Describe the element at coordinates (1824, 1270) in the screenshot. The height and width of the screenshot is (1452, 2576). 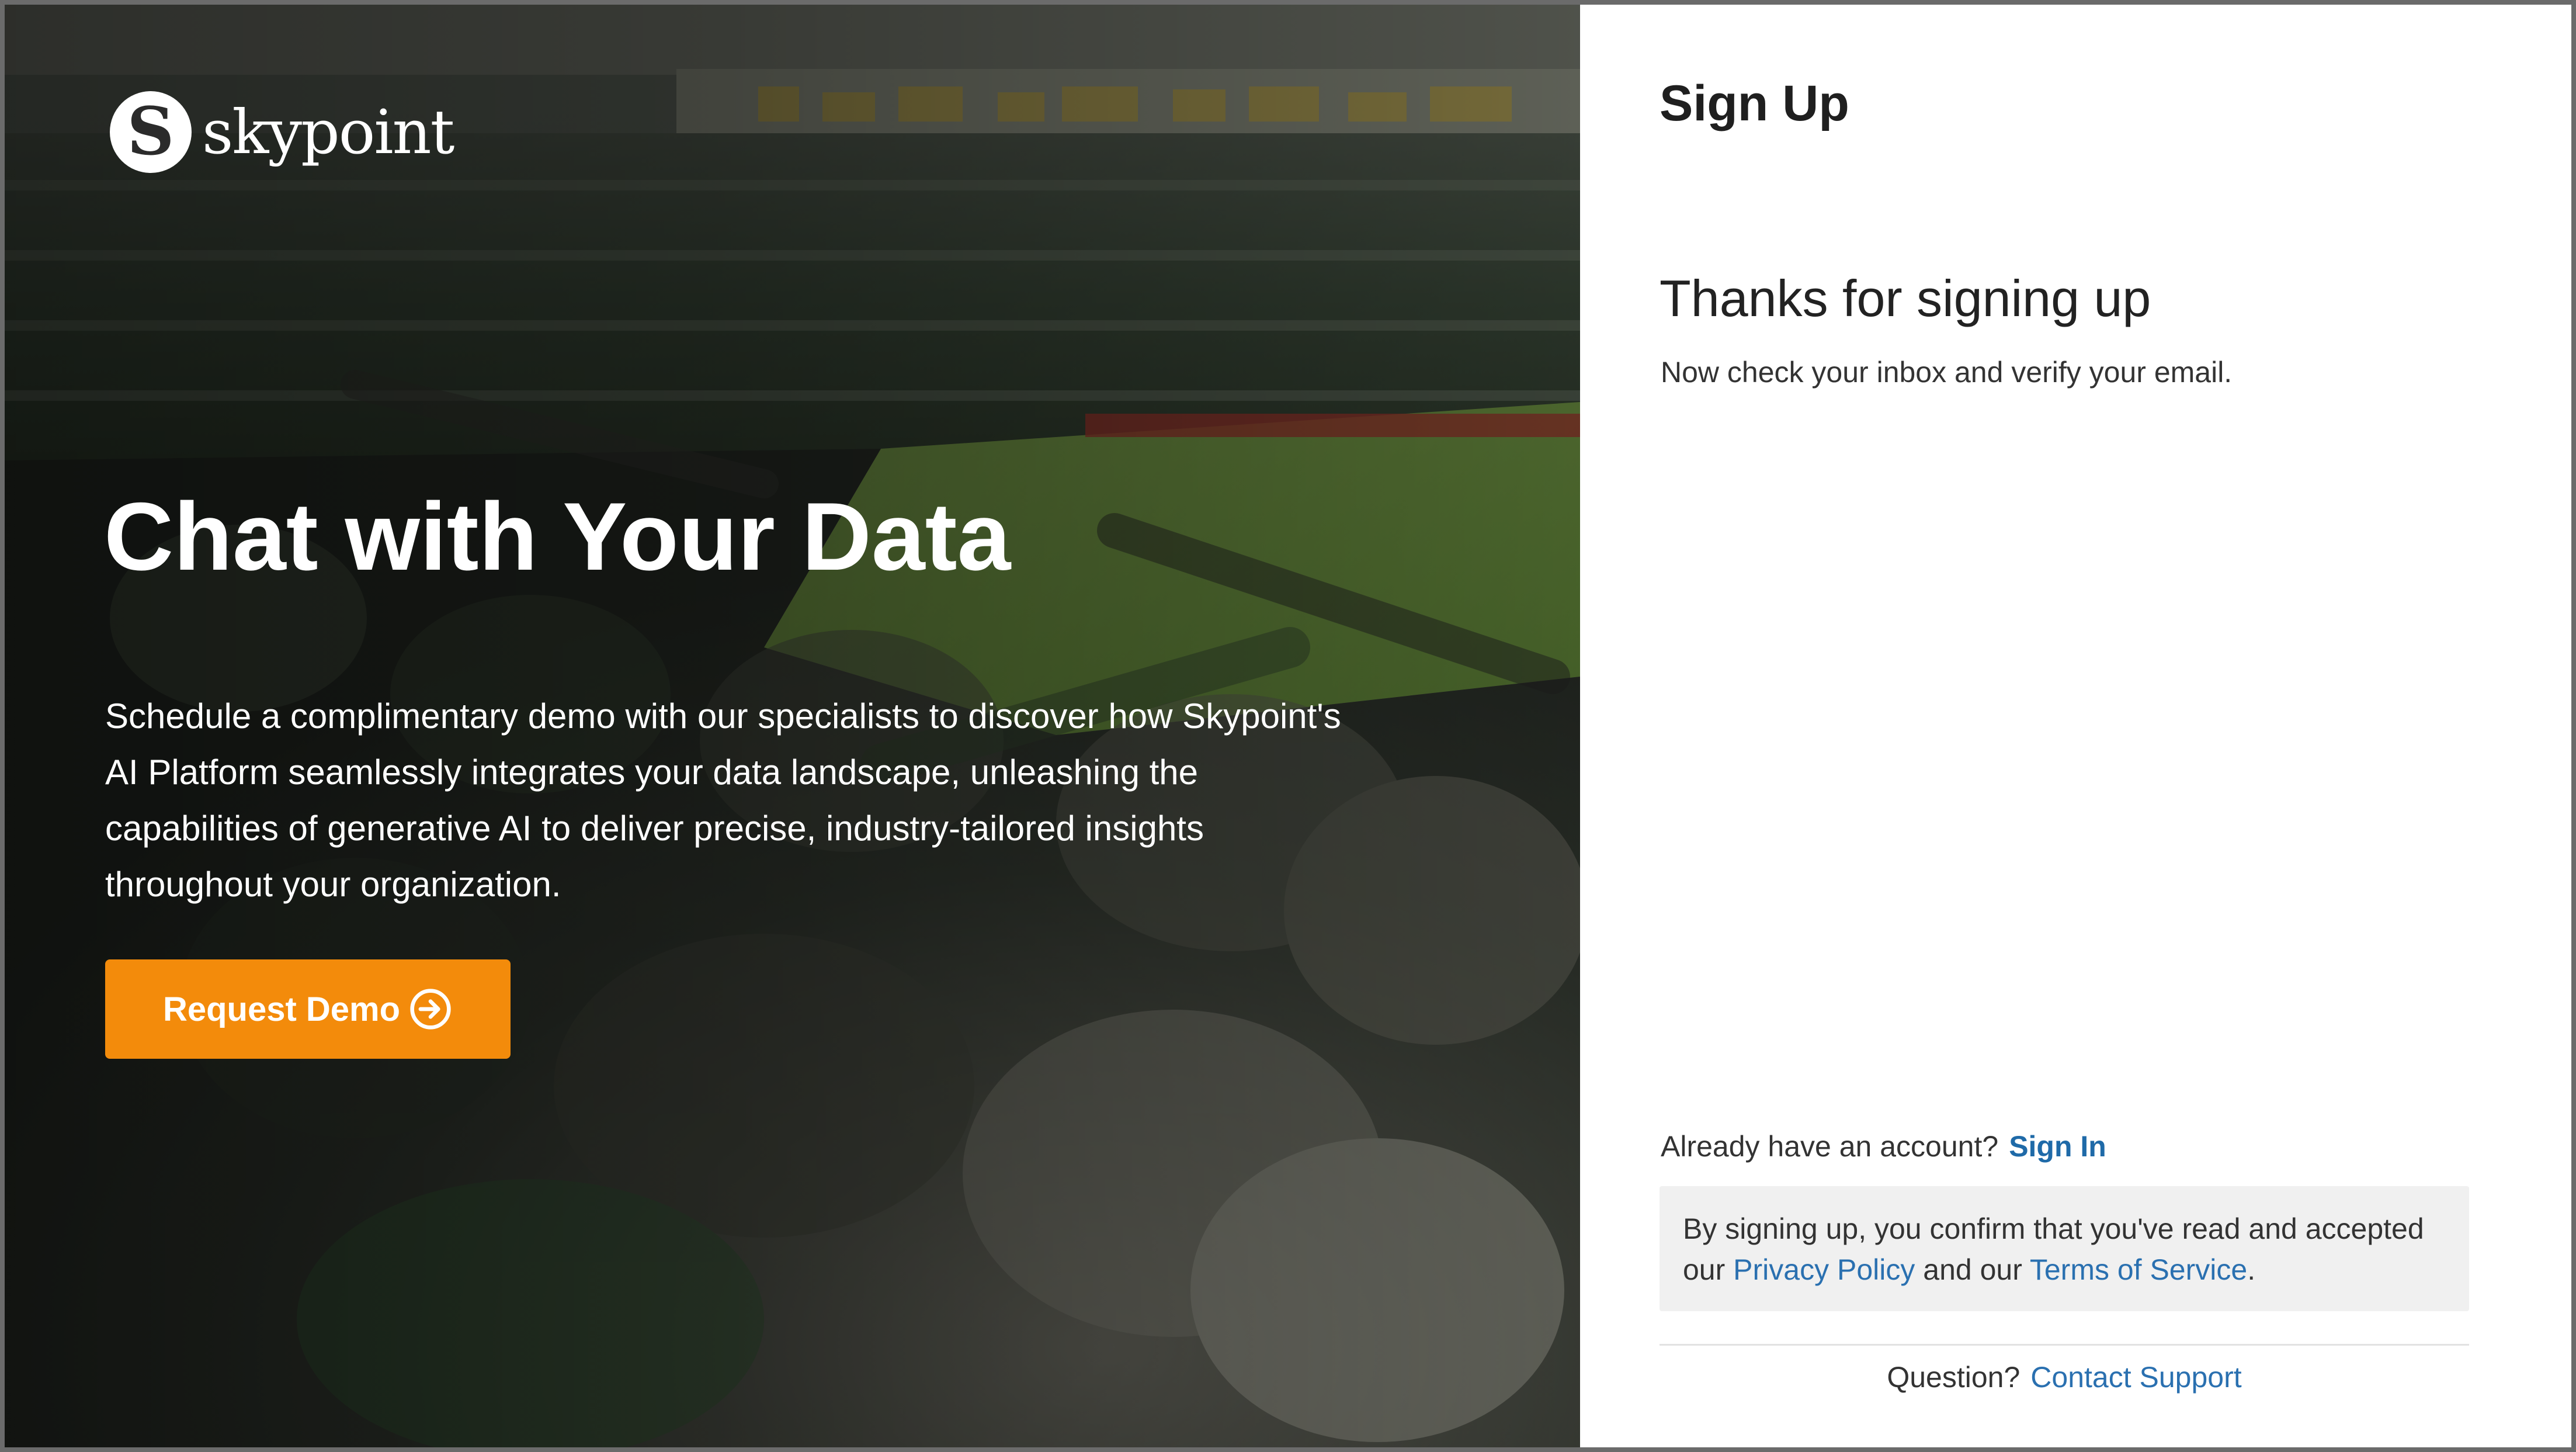
I see `privacy-policy-link: Privacy Policy` at that location.